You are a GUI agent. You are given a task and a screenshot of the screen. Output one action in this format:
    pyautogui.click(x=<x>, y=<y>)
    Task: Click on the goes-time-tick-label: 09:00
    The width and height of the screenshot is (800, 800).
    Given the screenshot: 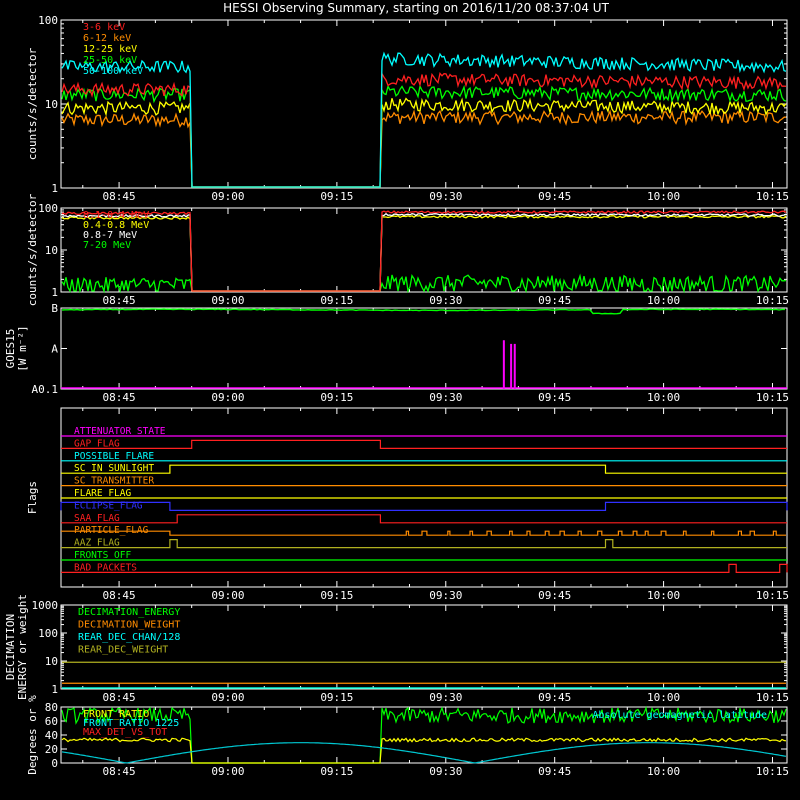 What is the action you would take?
    pyautogui.click(x=227, y=397)
    